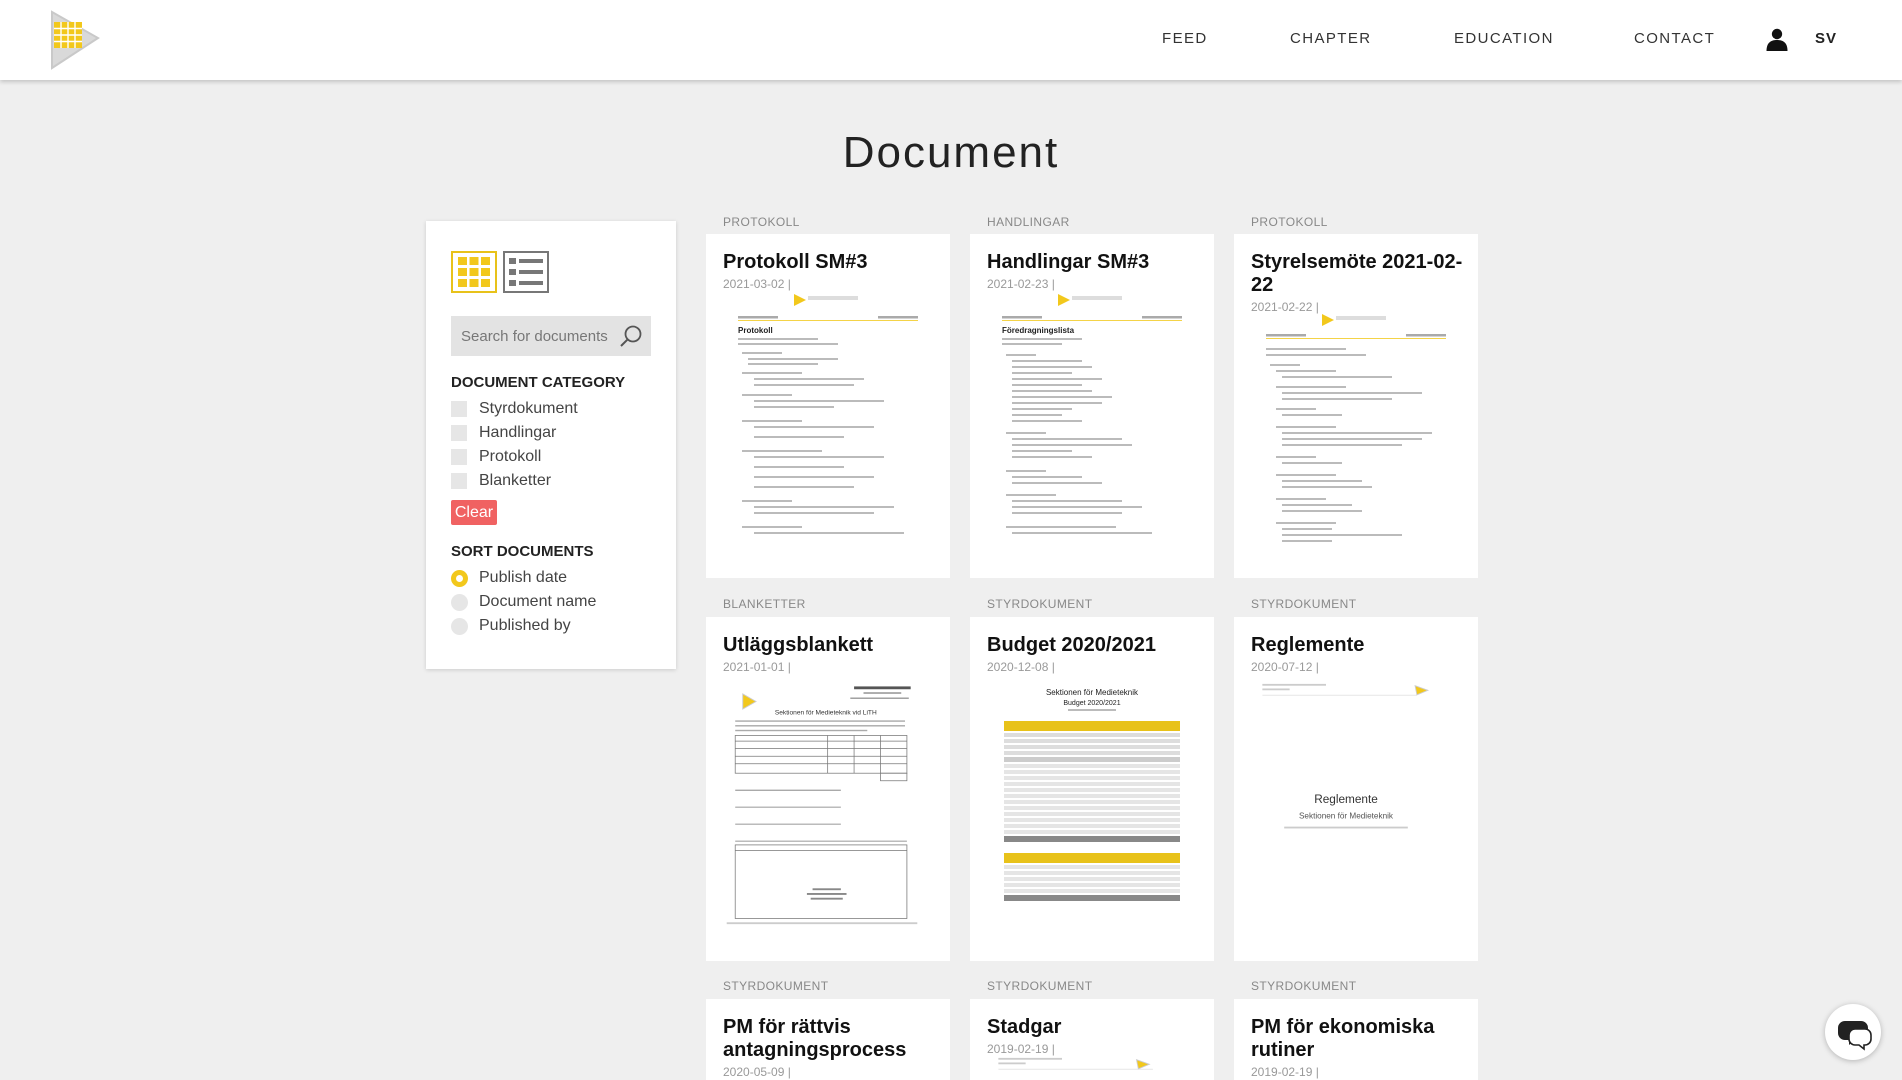 The width and height of the screenshot is (1902, 1080). What do you see at coordinates (1092, 692) in the screenshot?
I see `thumbnail-heading: Sektionen för Medieteknik` at bounding box center [1092, 692].